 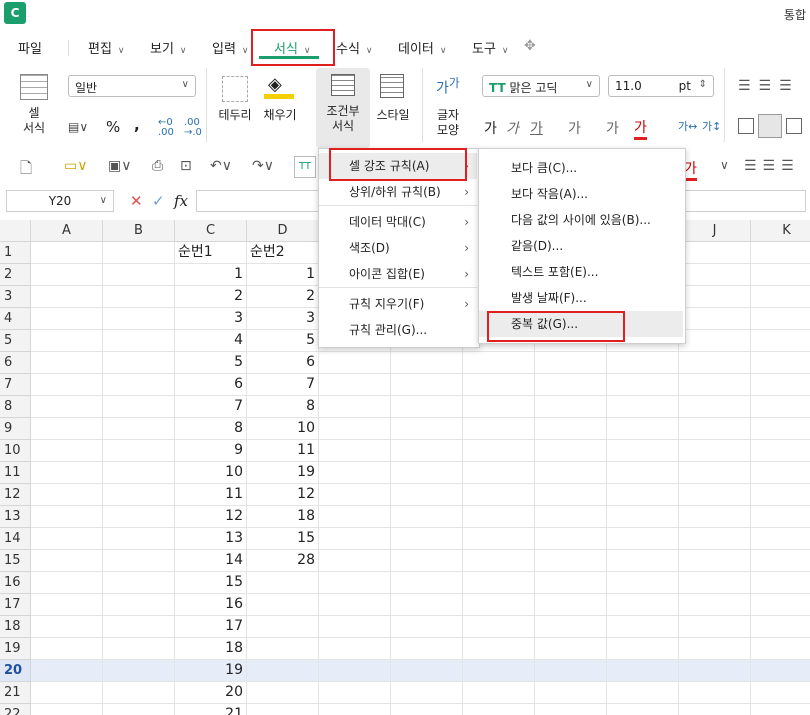 What do you see at coordinates (75, 166) in the screenshot?
I see `open-folder-icon: ▭∨` at bounding box center [75, 166].